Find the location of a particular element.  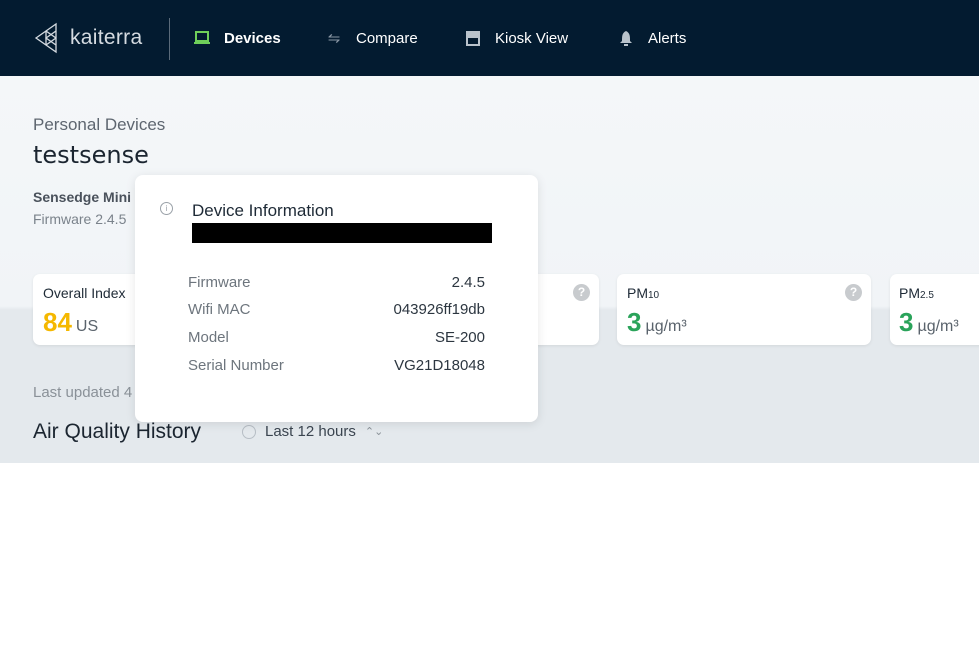

info-row: Model SE-200 is located at coordinates (336, 337).